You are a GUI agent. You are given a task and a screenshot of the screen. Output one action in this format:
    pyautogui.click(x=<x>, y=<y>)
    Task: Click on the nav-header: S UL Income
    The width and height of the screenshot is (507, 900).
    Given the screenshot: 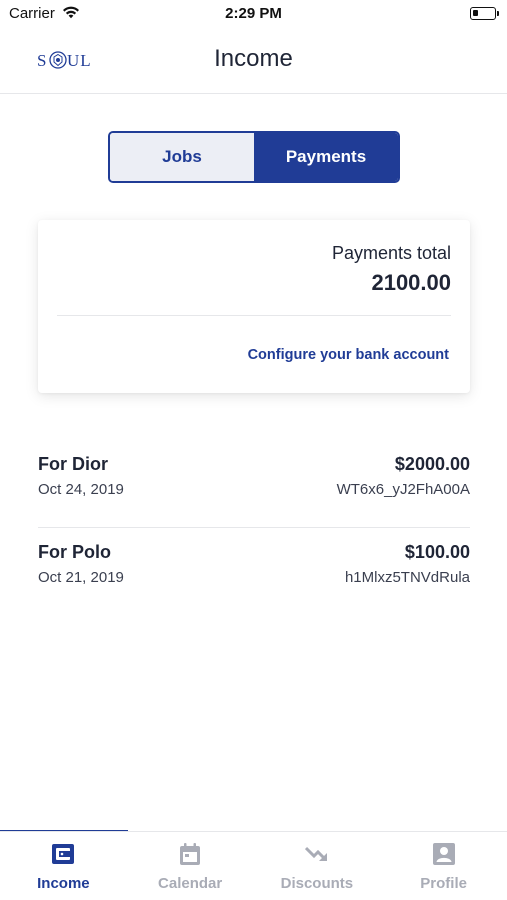 What is the action you would take?
    pyautogui.click(x=253, y=61)
    